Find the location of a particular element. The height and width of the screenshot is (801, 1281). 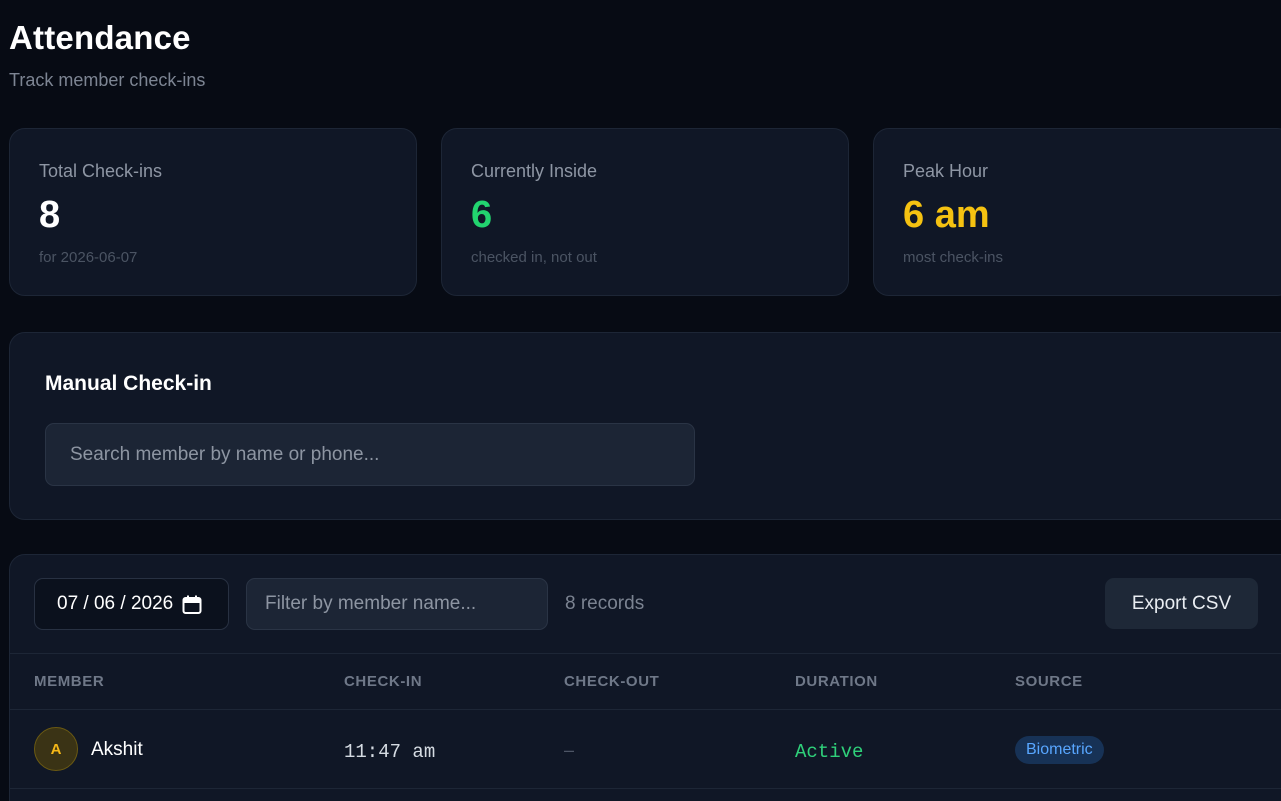

stat-note: for 2026-06-07 is located at coordinates (88, 257).